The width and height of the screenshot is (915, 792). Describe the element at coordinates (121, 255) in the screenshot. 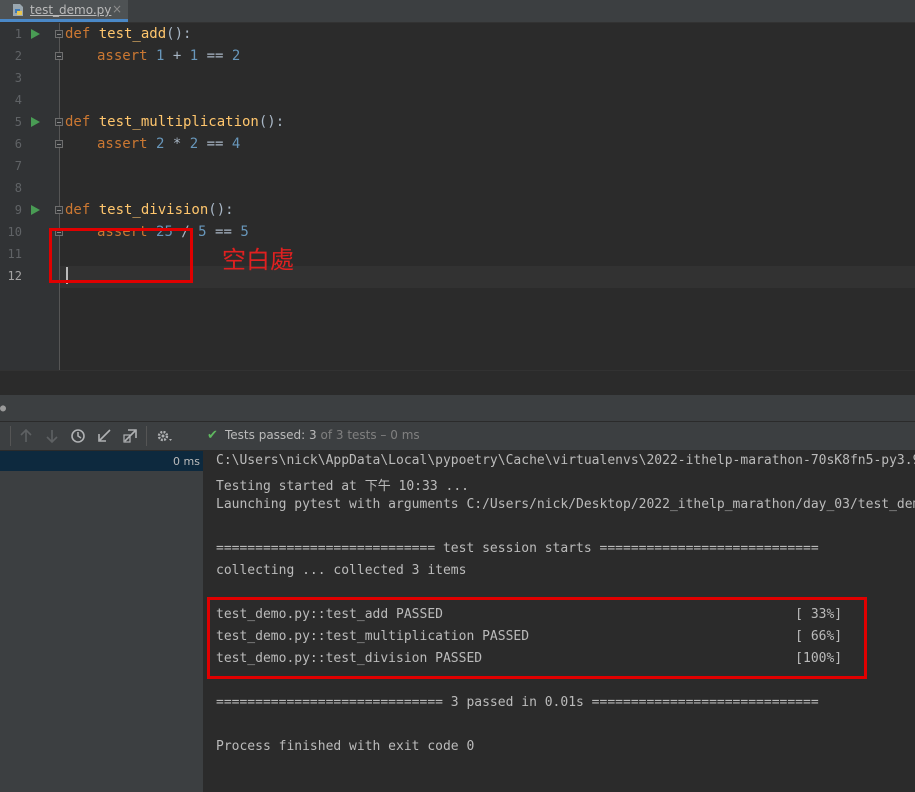

I see `annotation-box-blank-area` at that location.